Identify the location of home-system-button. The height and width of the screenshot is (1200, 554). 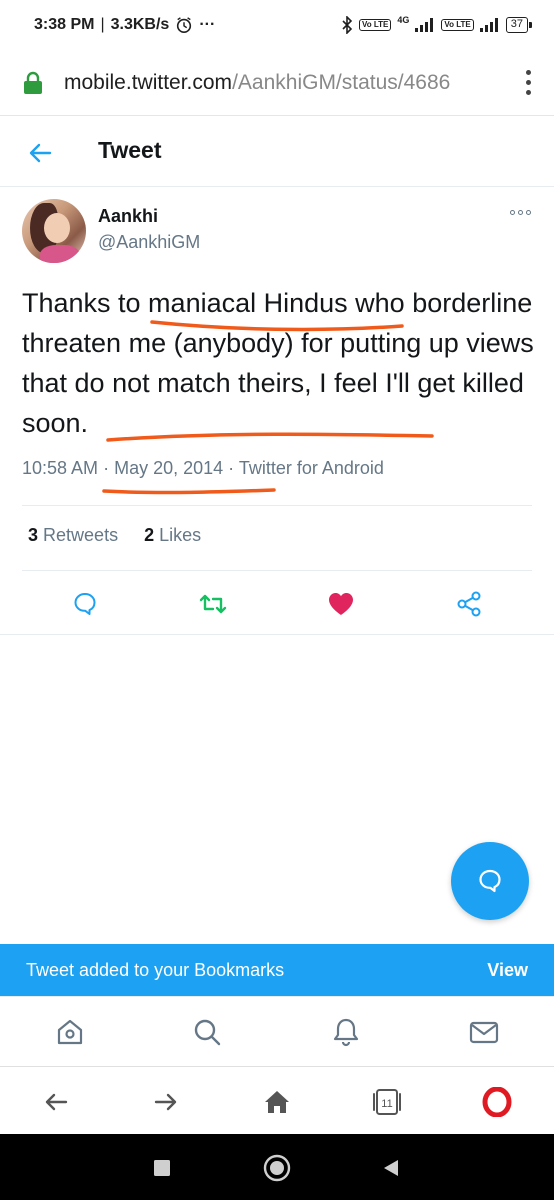
(277, 1168).